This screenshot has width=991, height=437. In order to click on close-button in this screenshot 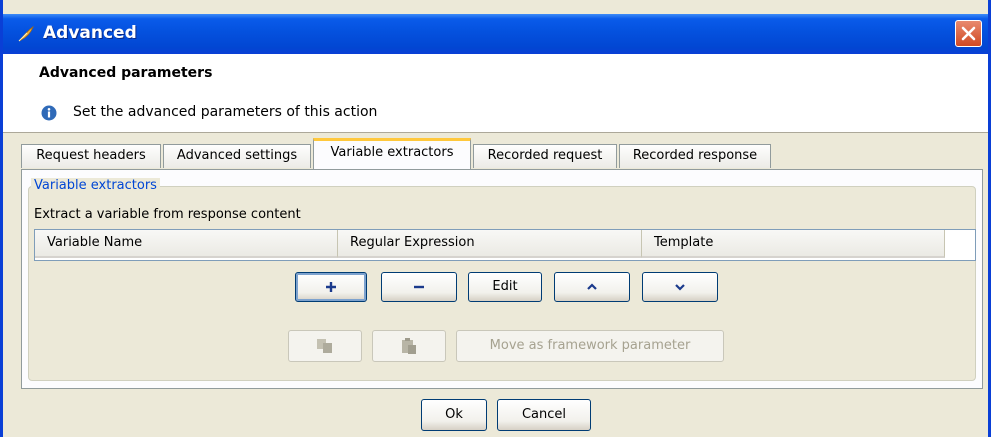, I will do `click(968, 33)`.